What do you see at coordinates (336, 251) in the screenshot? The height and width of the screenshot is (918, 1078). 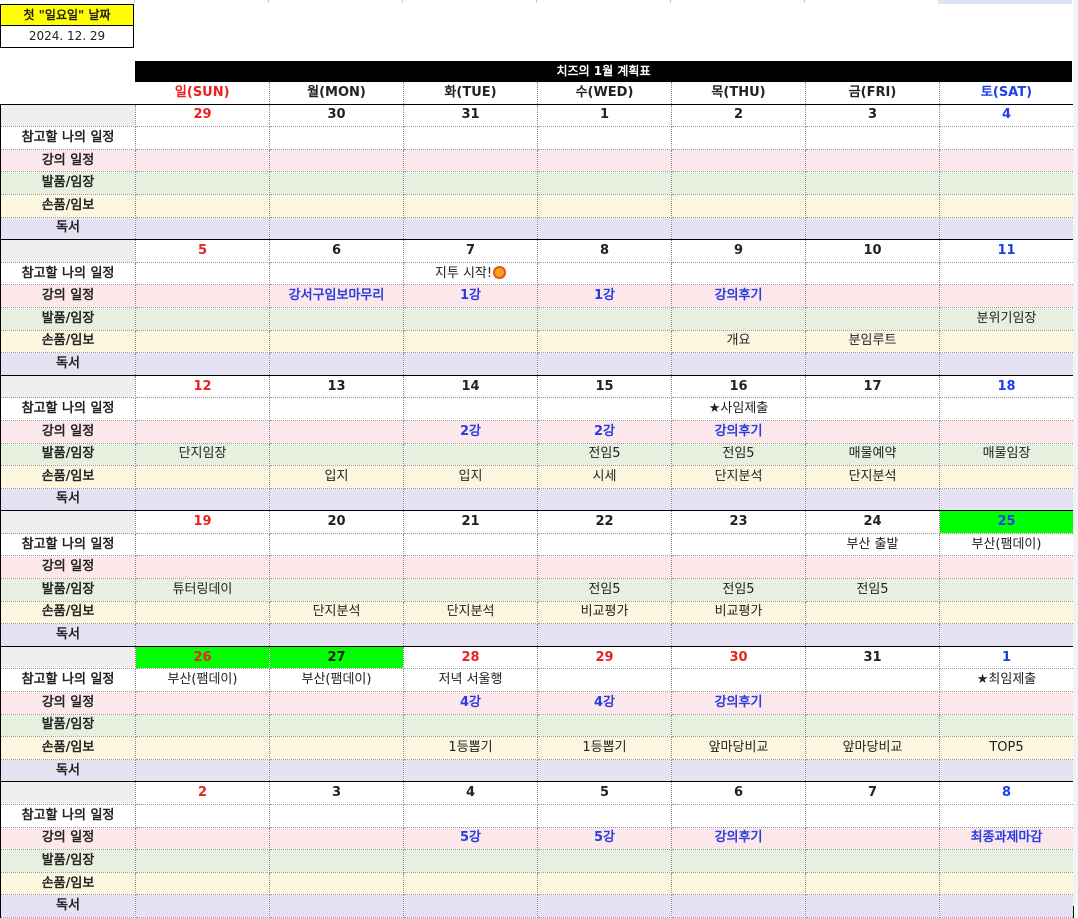 I see `date-cell: 6` at bounding box center [336, 251].